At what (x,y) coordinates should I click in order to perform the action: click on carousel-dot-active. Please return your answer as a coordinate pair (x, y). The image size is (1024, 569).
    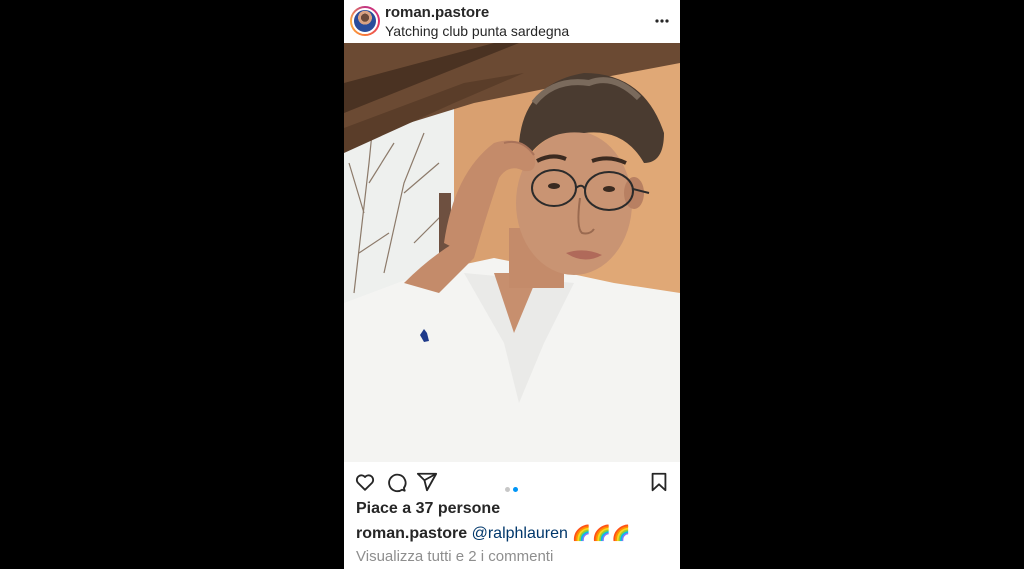
    Looking at the image, I should click on (515, 489).